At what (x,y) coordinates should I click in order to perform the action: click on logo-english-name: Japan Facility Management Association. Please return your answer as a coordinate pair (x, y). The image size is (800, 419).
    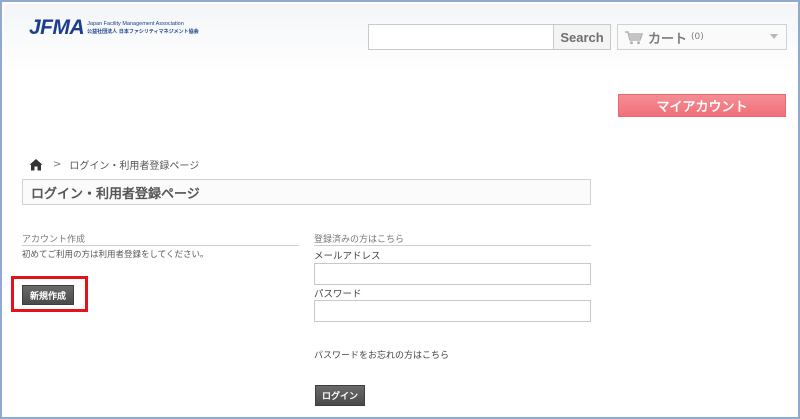
    Looking at the image, I should click on (135, 24).